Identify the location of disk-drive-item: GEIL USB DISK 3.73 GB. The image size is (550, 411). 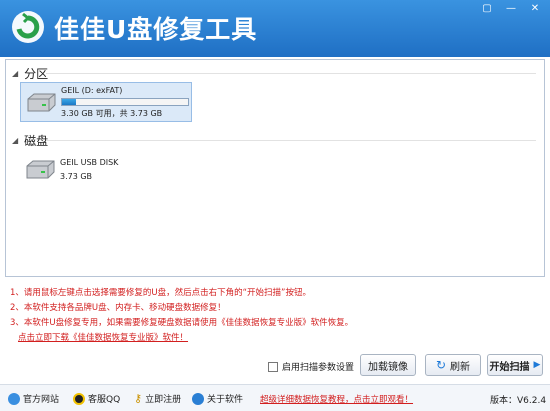
(106, 170).